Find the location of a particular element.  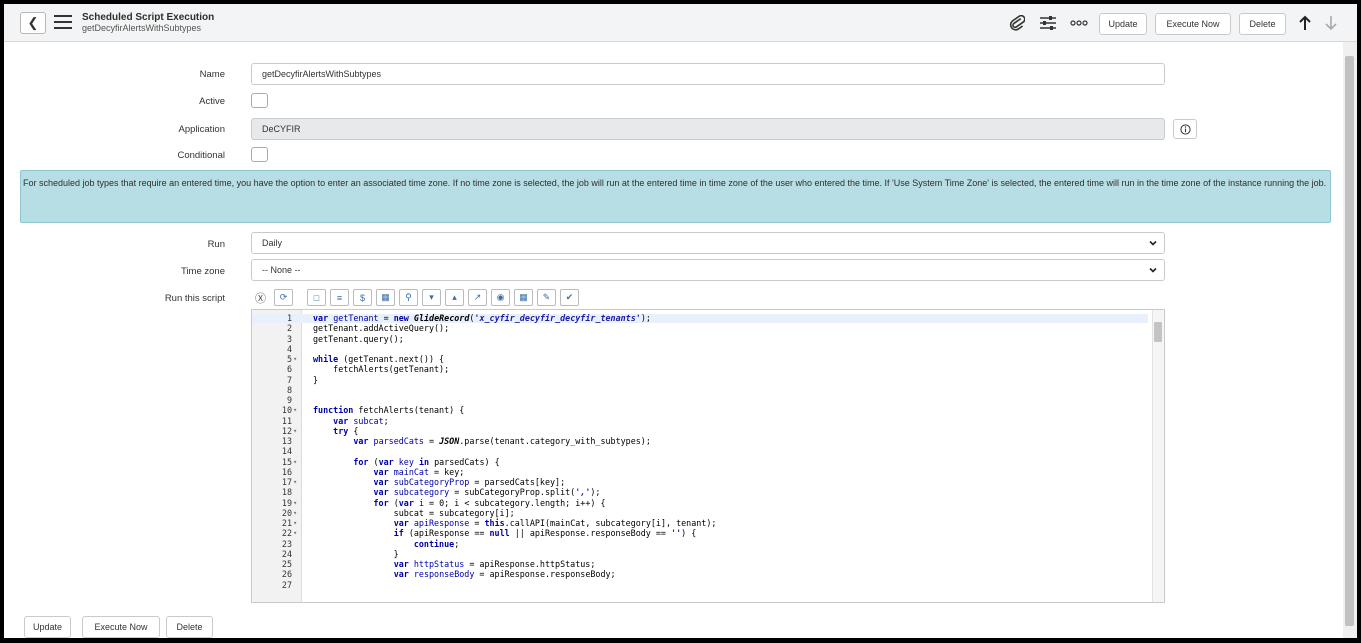

arrow-up-icon is located at coordinates (1305, 23).